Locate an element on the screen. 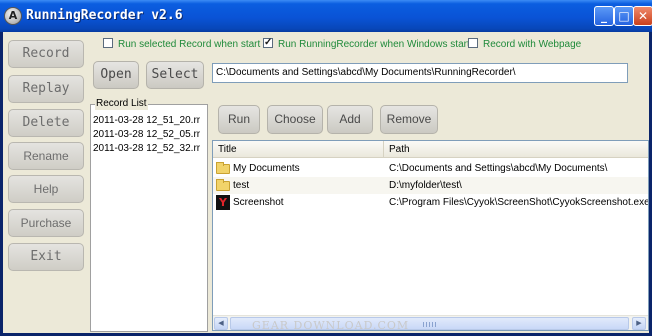  maximize-button: □ is located at coordinates (624, 16).